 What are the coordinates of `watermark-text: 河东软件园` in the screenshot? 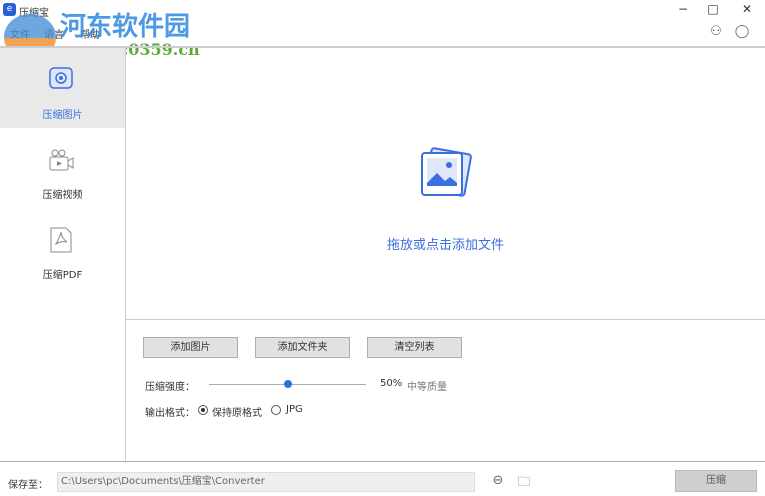 It's located at (125, 27).